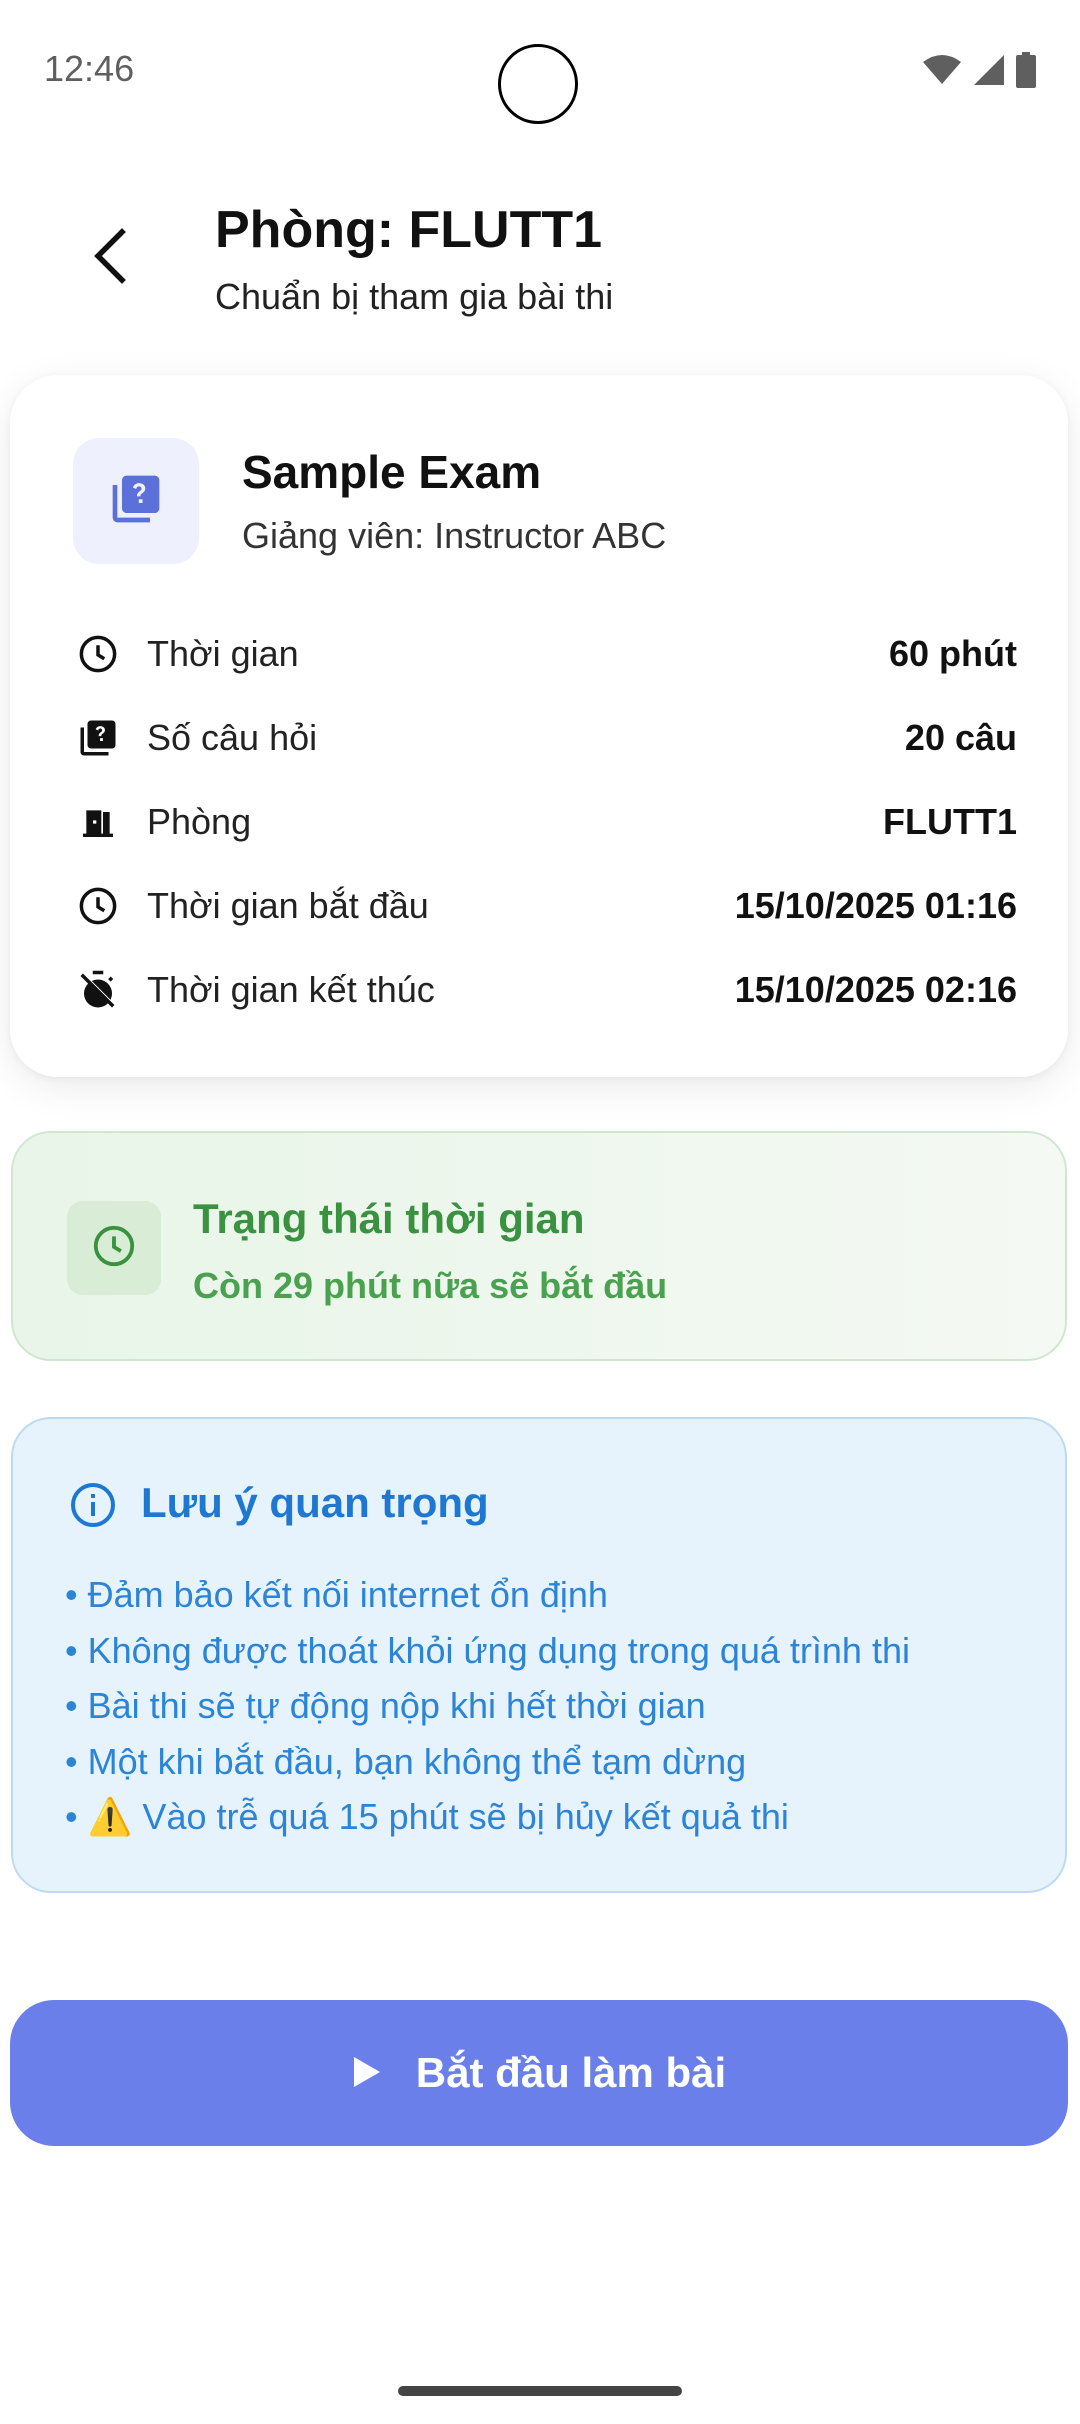  I want to click on row-value: 15/10/2025 02:16, so click(875, 989).